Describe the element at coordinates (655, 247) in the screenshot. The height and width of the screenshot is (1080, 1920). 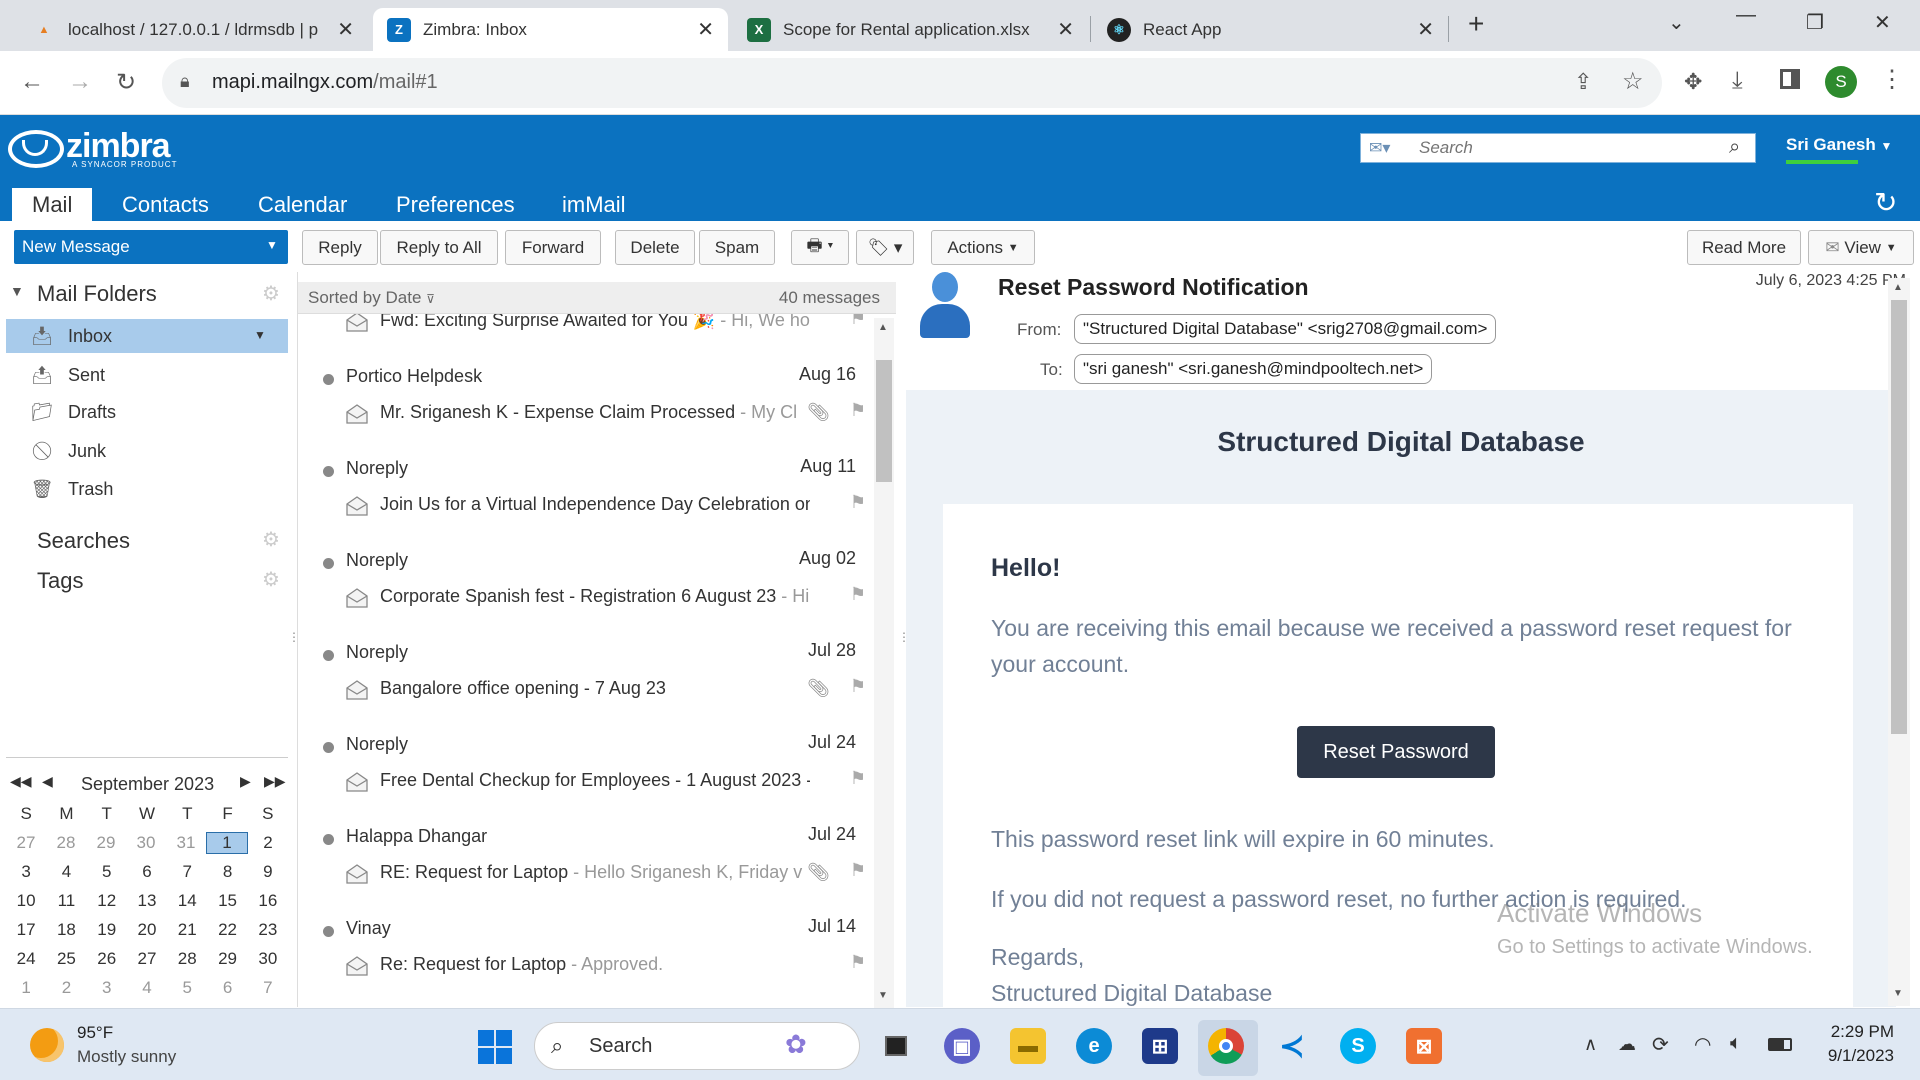
I see `delete-button: Delete` at that location.